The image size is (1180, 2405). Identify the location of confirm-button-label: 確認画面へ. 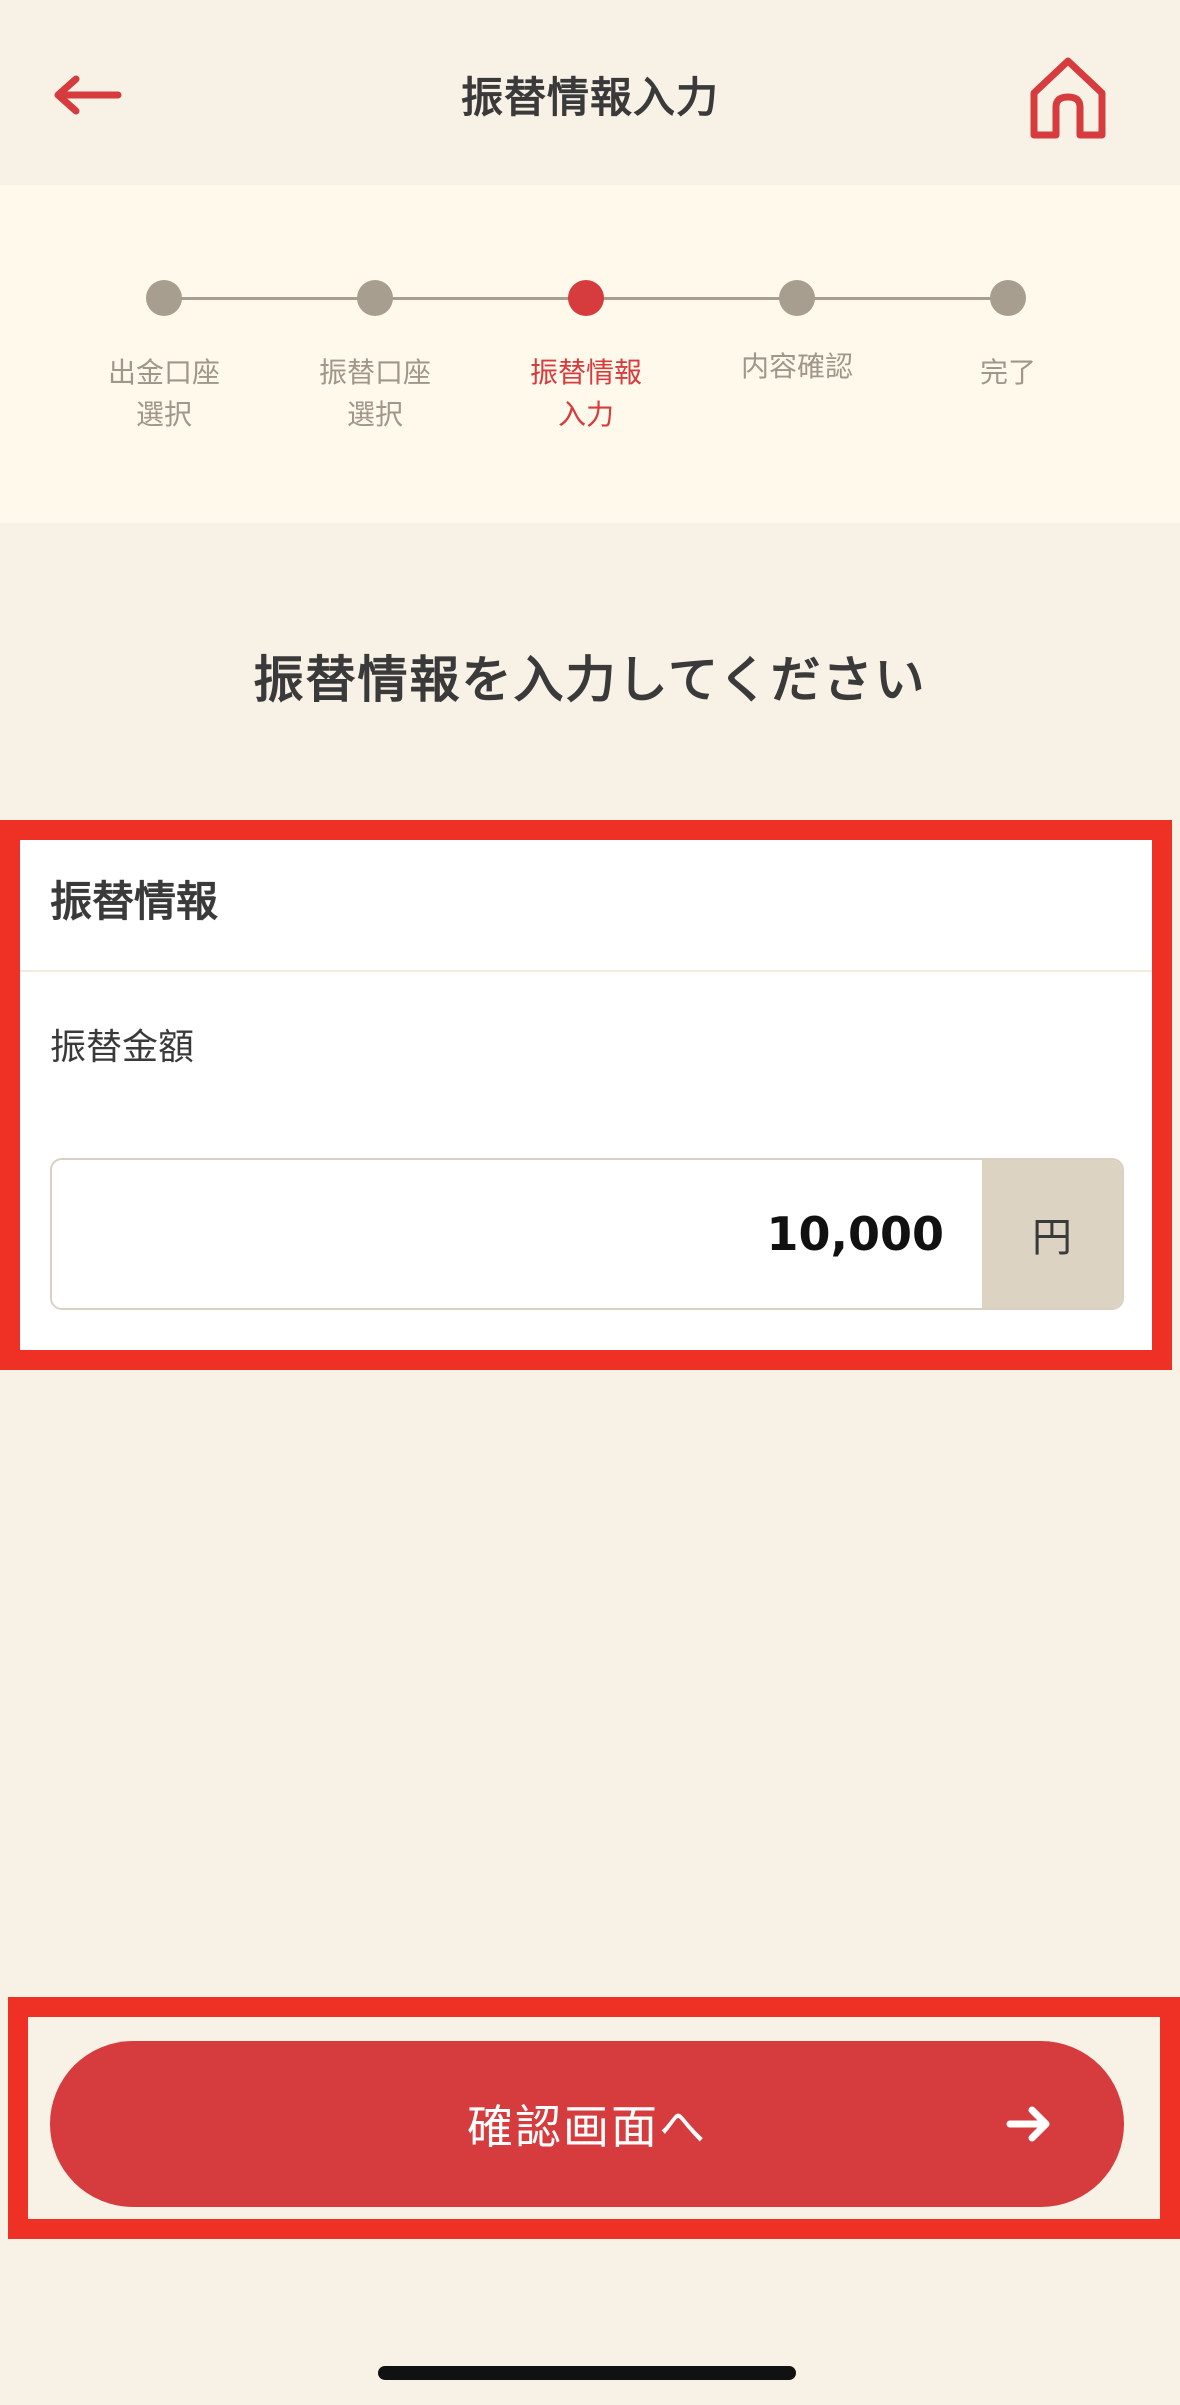
(587, 2127).